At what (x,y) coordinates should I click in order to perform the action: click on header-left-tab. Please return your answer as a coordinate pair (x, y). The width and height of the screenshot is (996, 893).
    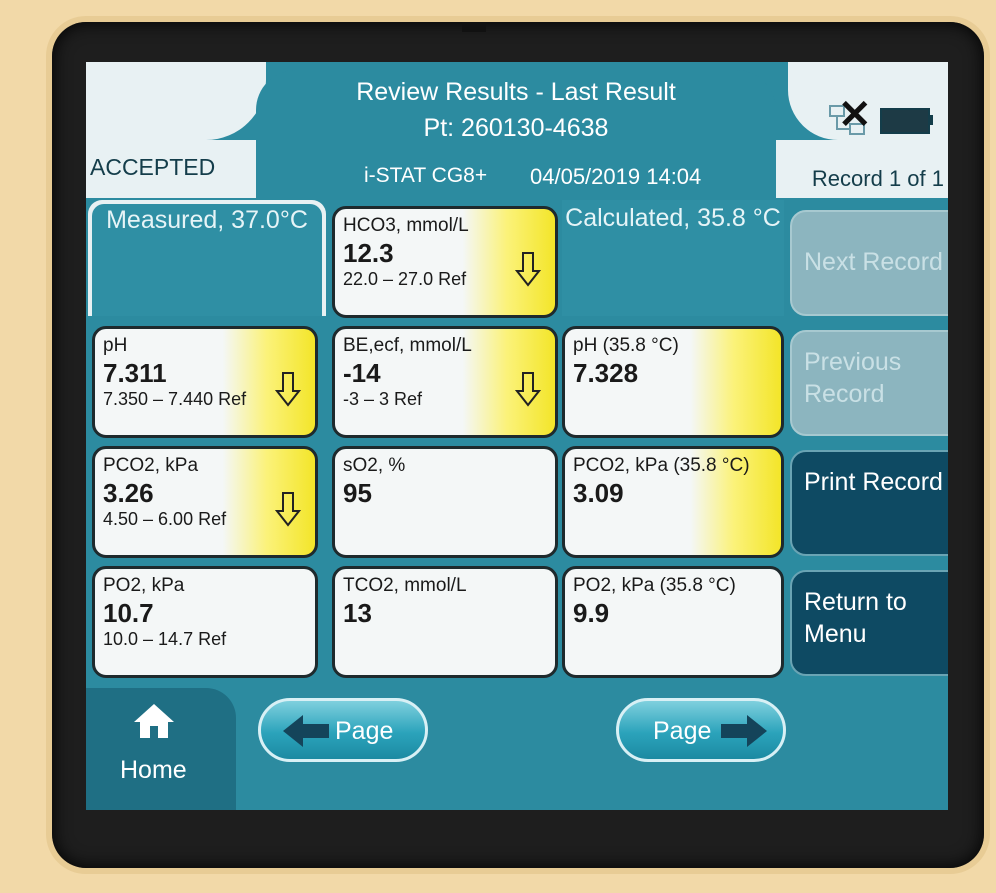
    Looking at the image, I should click on (176, 101).